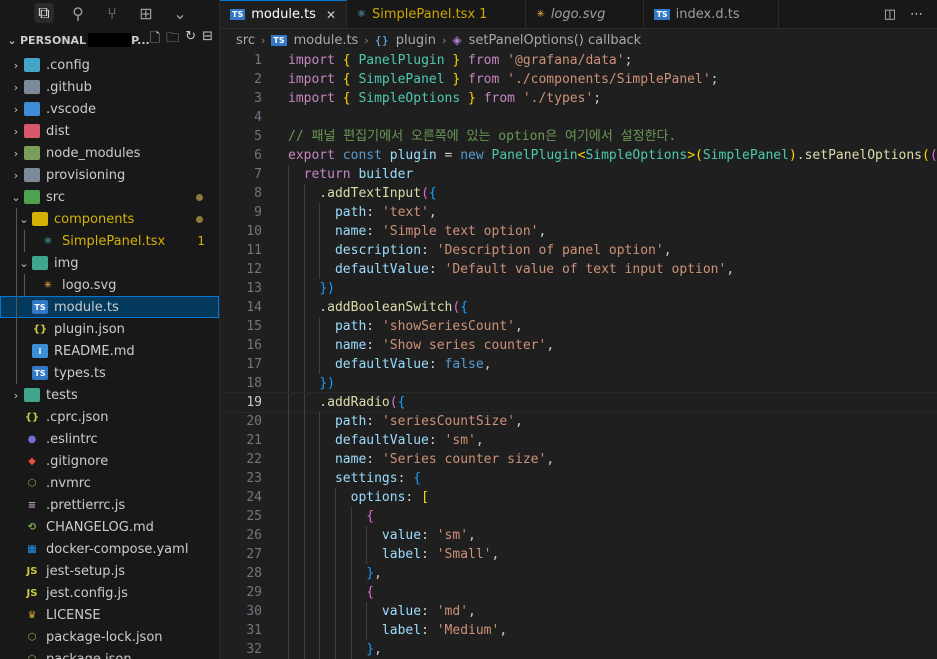 The image size is (937, 659). What do you see at coordinates (578, 307) in the screenshot?
I see `code-line: 14 .addBooleanSwitch({` at bounding box center [578, 307].